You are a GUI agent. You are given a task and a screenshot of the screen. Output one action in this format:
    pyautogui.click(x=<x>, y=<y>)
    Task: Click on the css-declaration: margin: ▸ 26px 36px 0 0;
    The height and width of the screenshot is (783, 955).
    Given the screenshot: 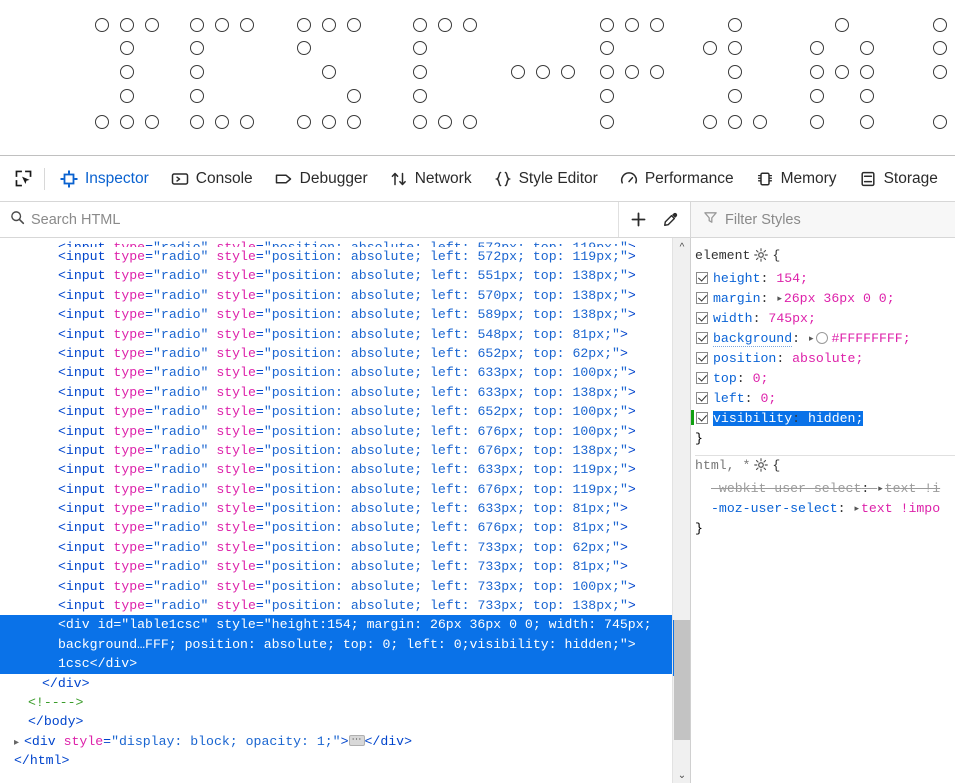 What is the action you would take?
    pyautogui.click(x=825, y=299)
    